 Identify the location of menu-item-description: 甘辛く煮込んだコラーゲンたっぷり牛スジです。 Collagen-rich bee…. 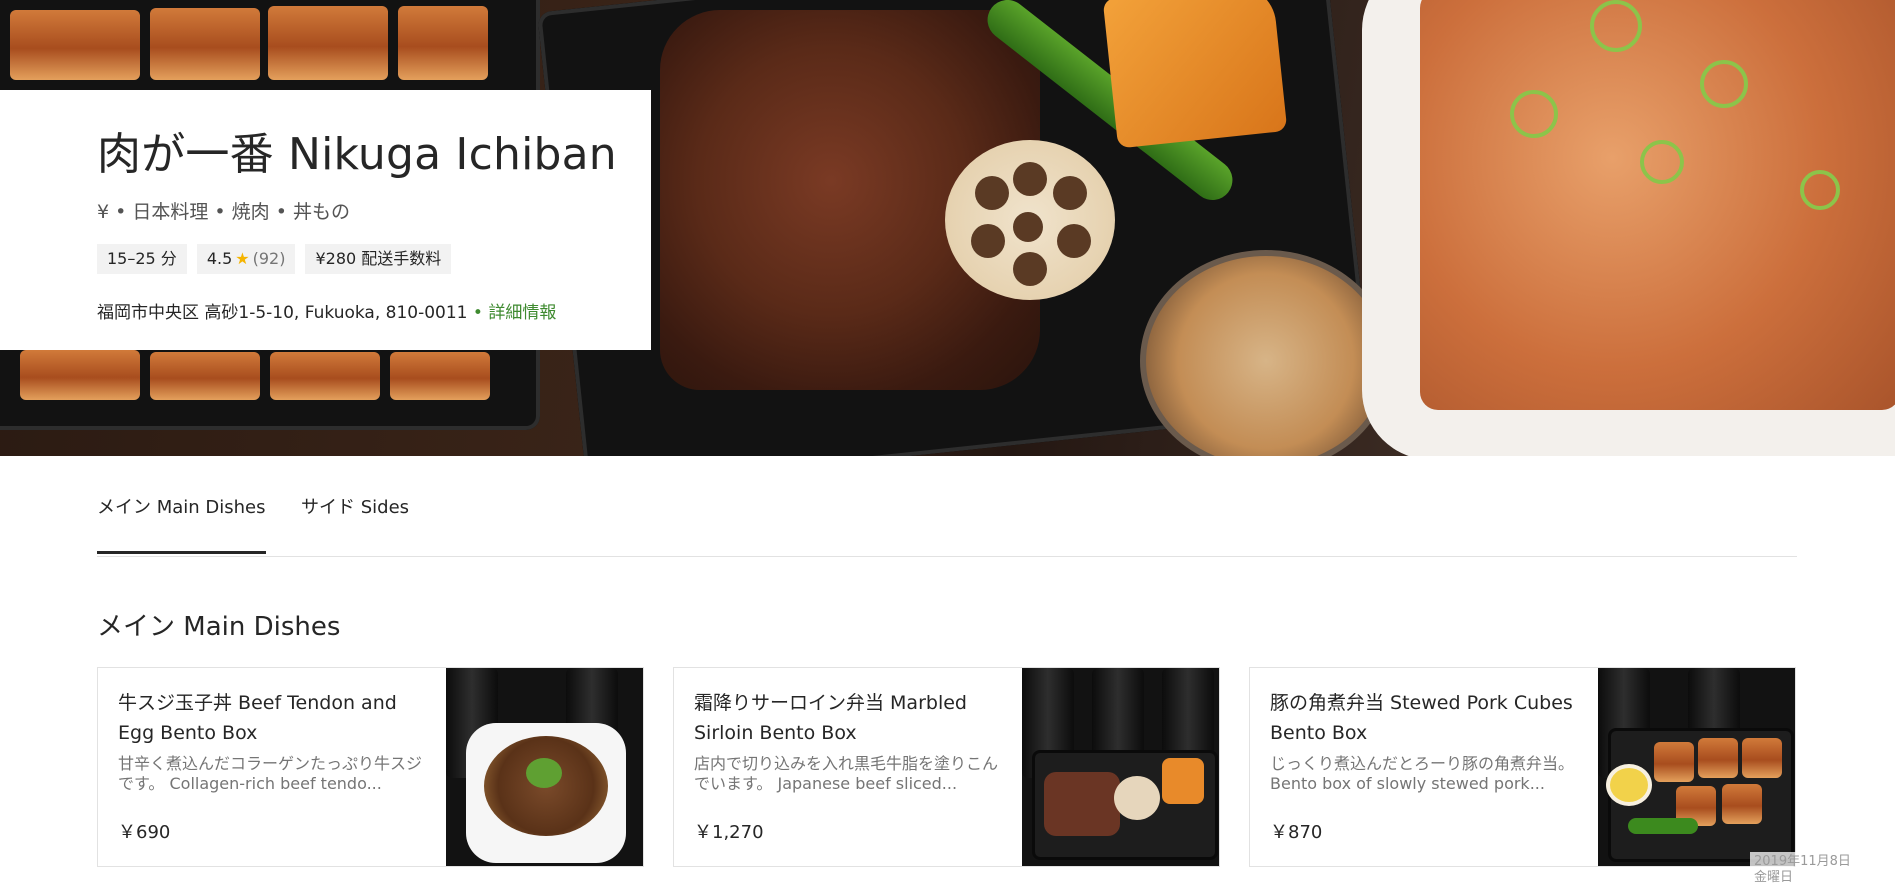
(270, 773).